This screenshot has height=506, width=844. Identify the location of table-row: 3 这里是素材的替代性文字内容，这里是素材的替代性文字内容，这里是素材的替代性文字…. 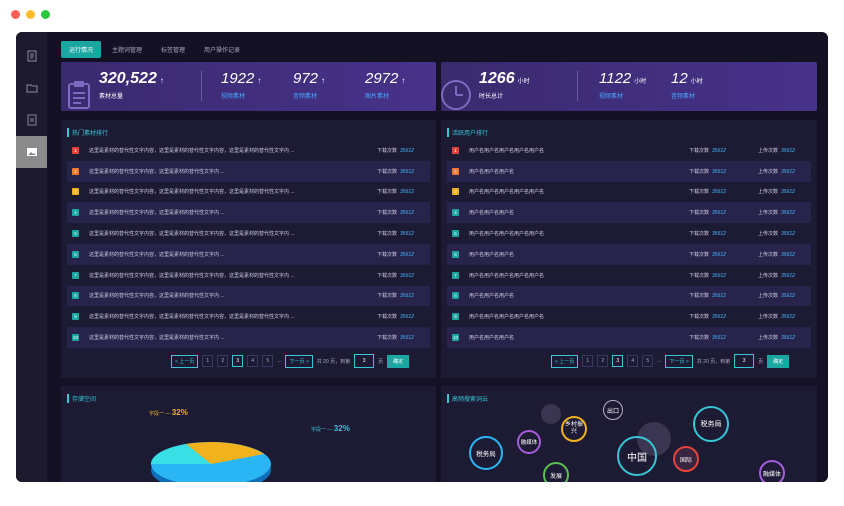
(248, 192).